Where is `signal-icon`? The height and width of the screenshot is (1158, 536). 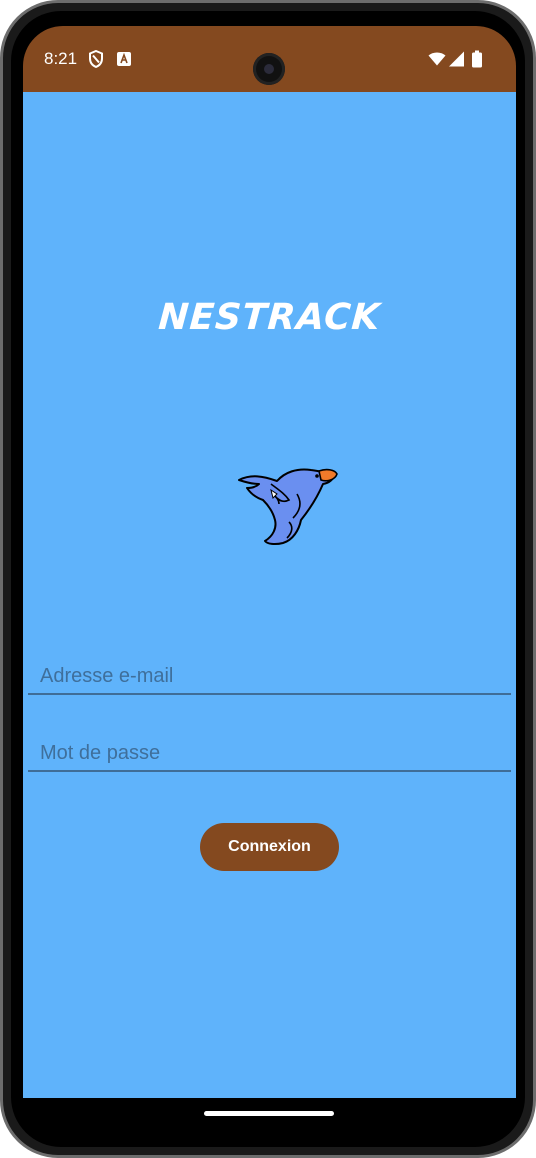 signal-icon is located at coordinates (456, 59).